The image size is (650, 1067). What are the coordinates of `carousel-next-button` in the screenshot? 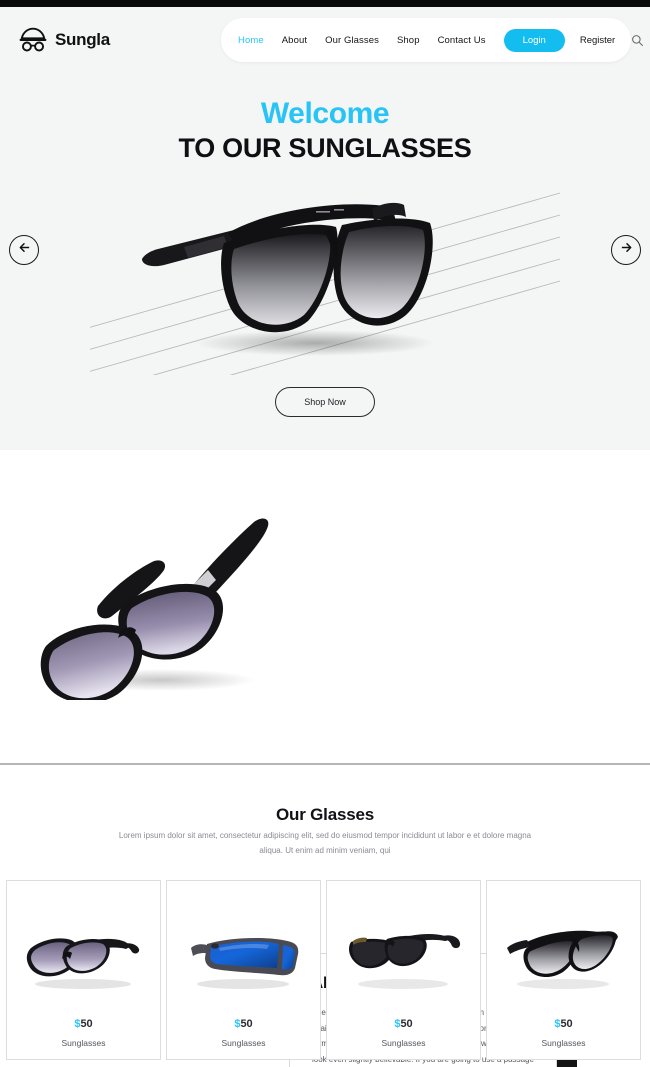 It's located at (626, 250).